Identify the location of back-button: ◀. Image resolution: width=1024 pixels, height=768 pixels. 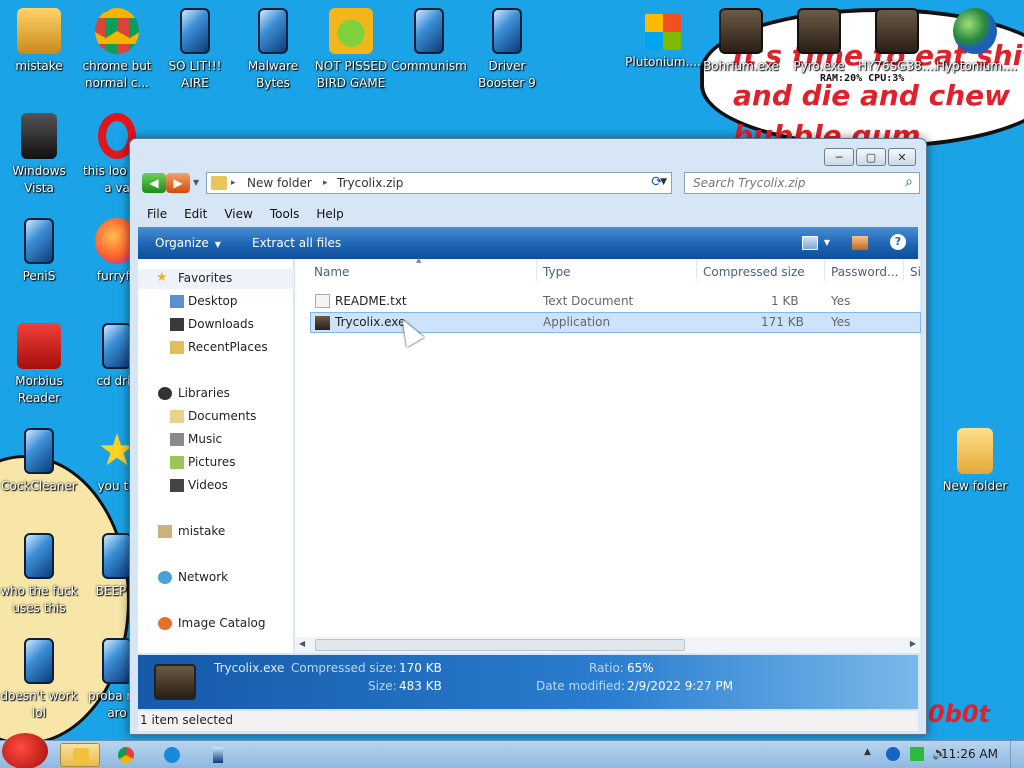
(154, 183).